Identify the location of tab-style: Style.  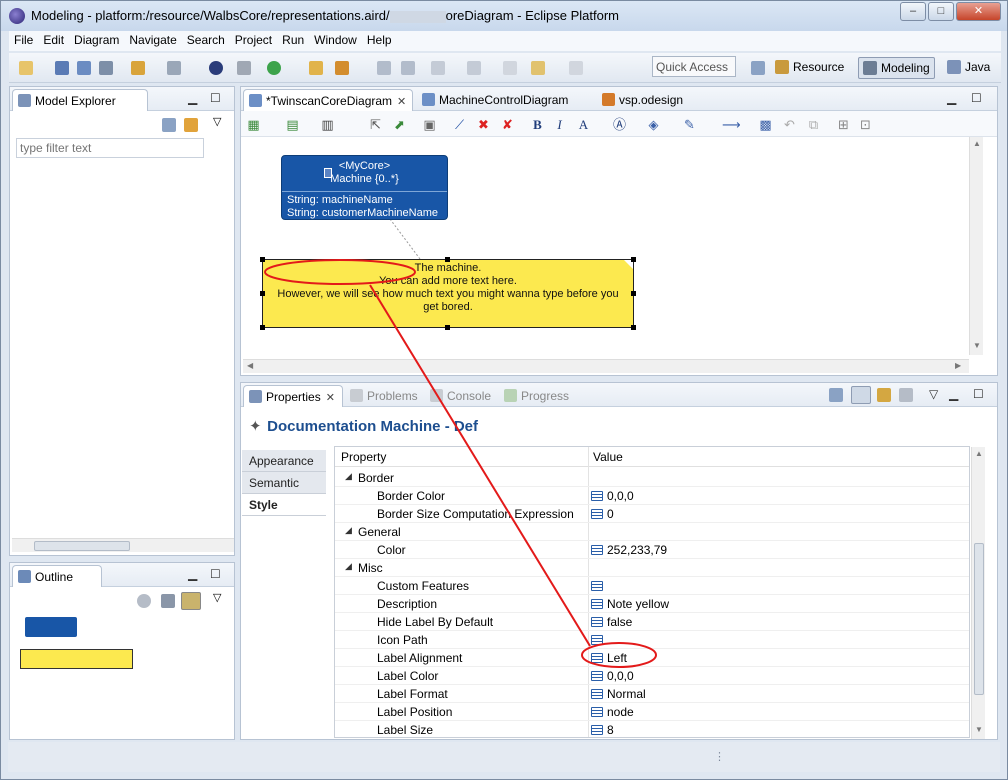
(284, 505).